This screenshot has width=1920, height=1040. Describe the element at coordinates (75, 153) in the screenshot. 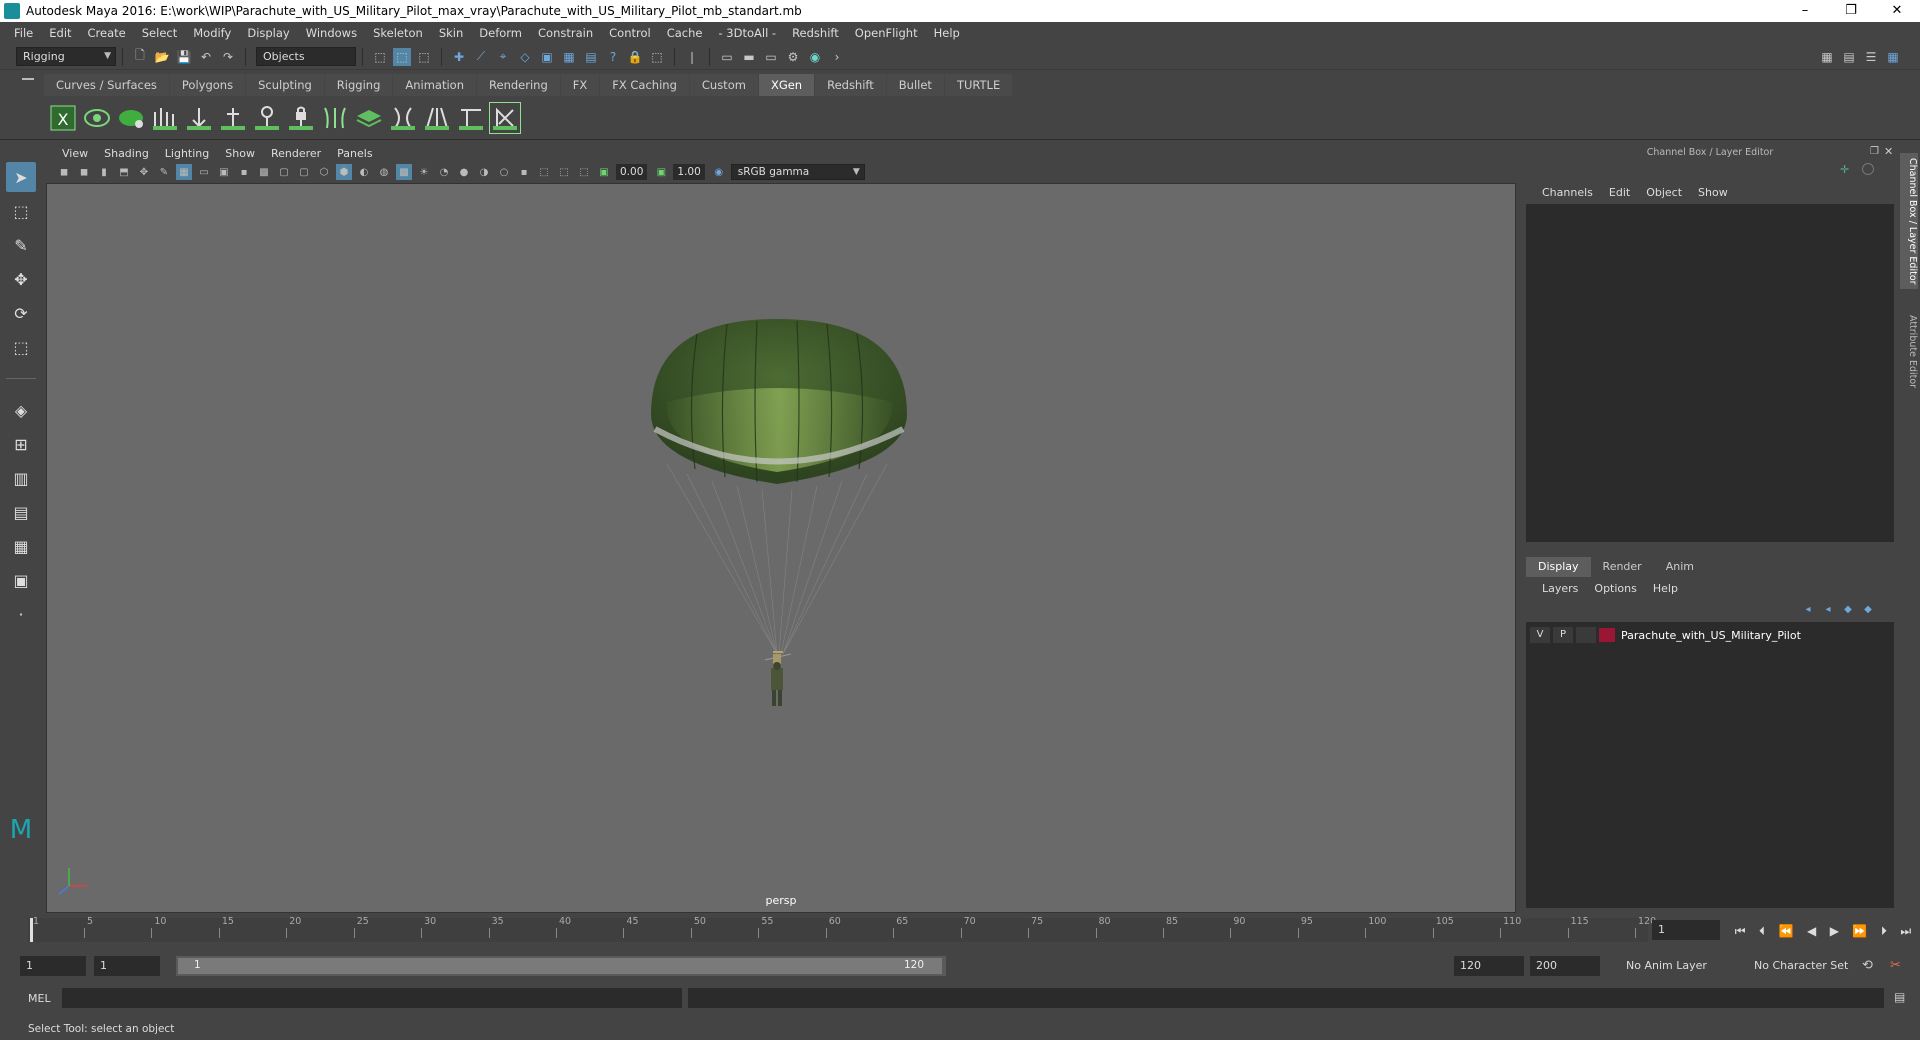

I see `viewport-menu-view: View` at that location.